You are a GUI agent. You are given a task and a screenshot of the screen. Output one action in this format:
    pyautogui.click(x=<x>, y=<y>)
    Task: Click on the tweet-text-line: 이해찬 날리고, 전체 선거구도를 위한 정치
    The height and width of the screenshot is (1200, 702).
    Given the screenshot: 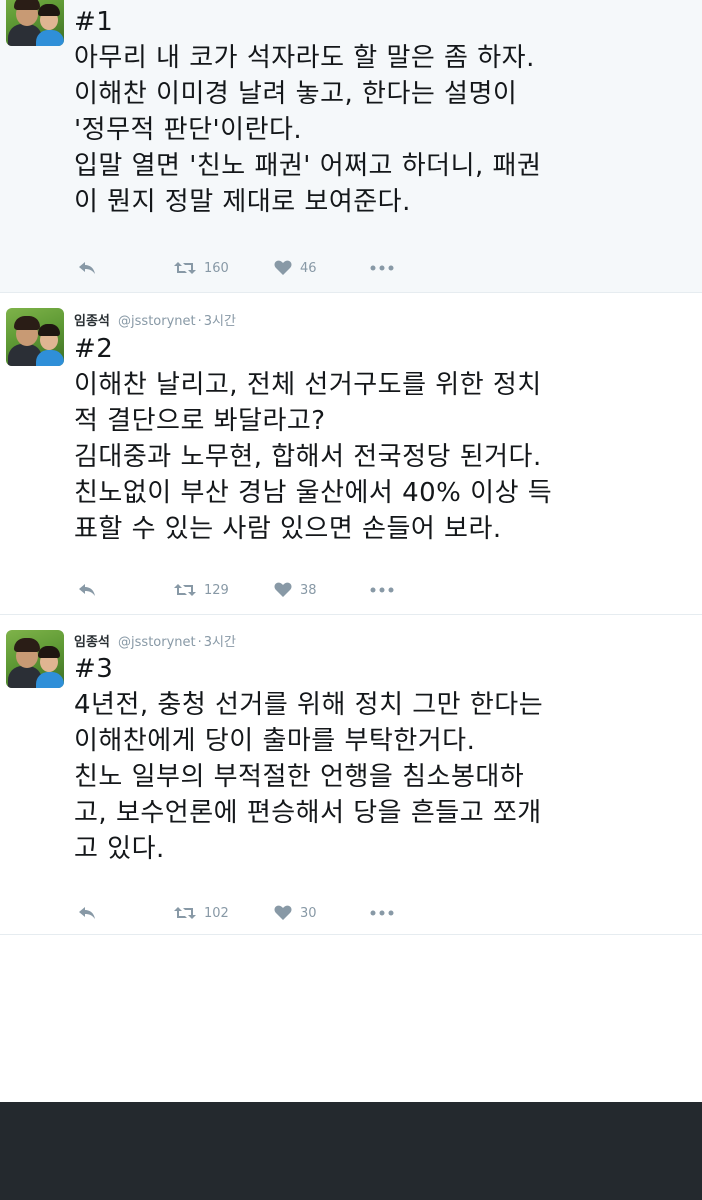 What is the action you would take?
    pyautogui.click(x=308, y=385)
    